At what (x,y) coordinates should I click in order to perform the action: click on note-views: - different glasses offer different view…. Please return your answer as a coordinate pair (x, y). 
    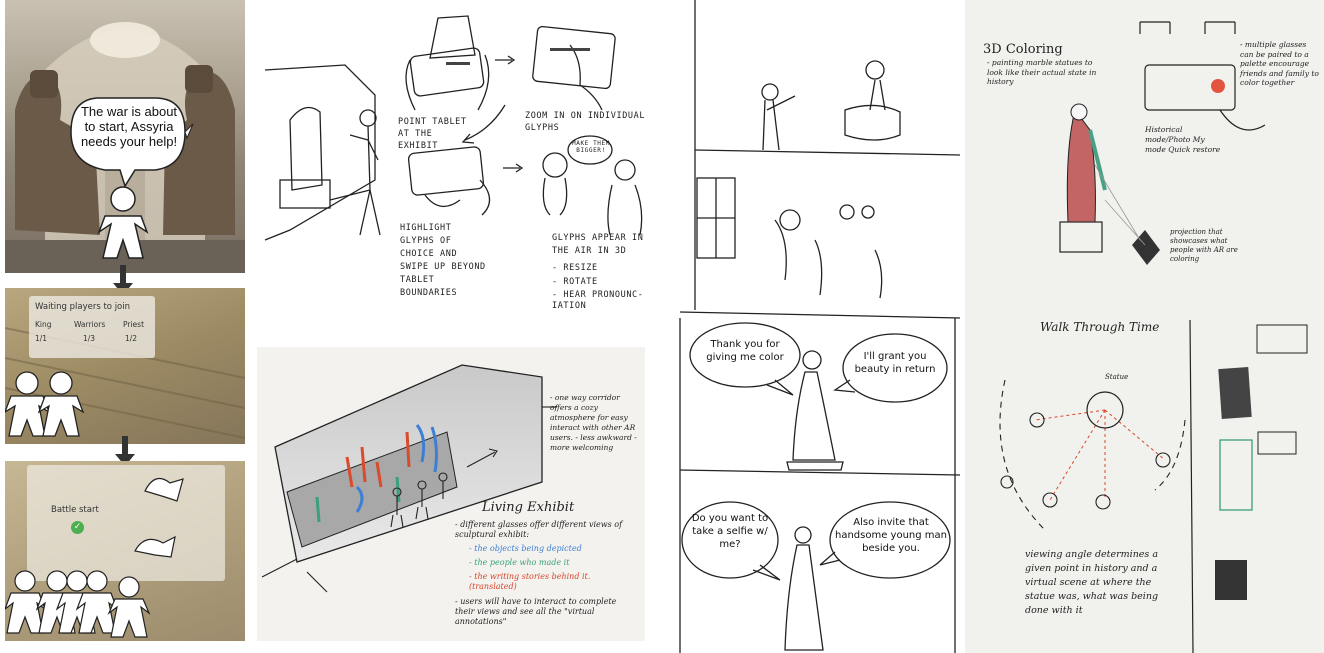
    Looking at the image, I should click on (539, 529).